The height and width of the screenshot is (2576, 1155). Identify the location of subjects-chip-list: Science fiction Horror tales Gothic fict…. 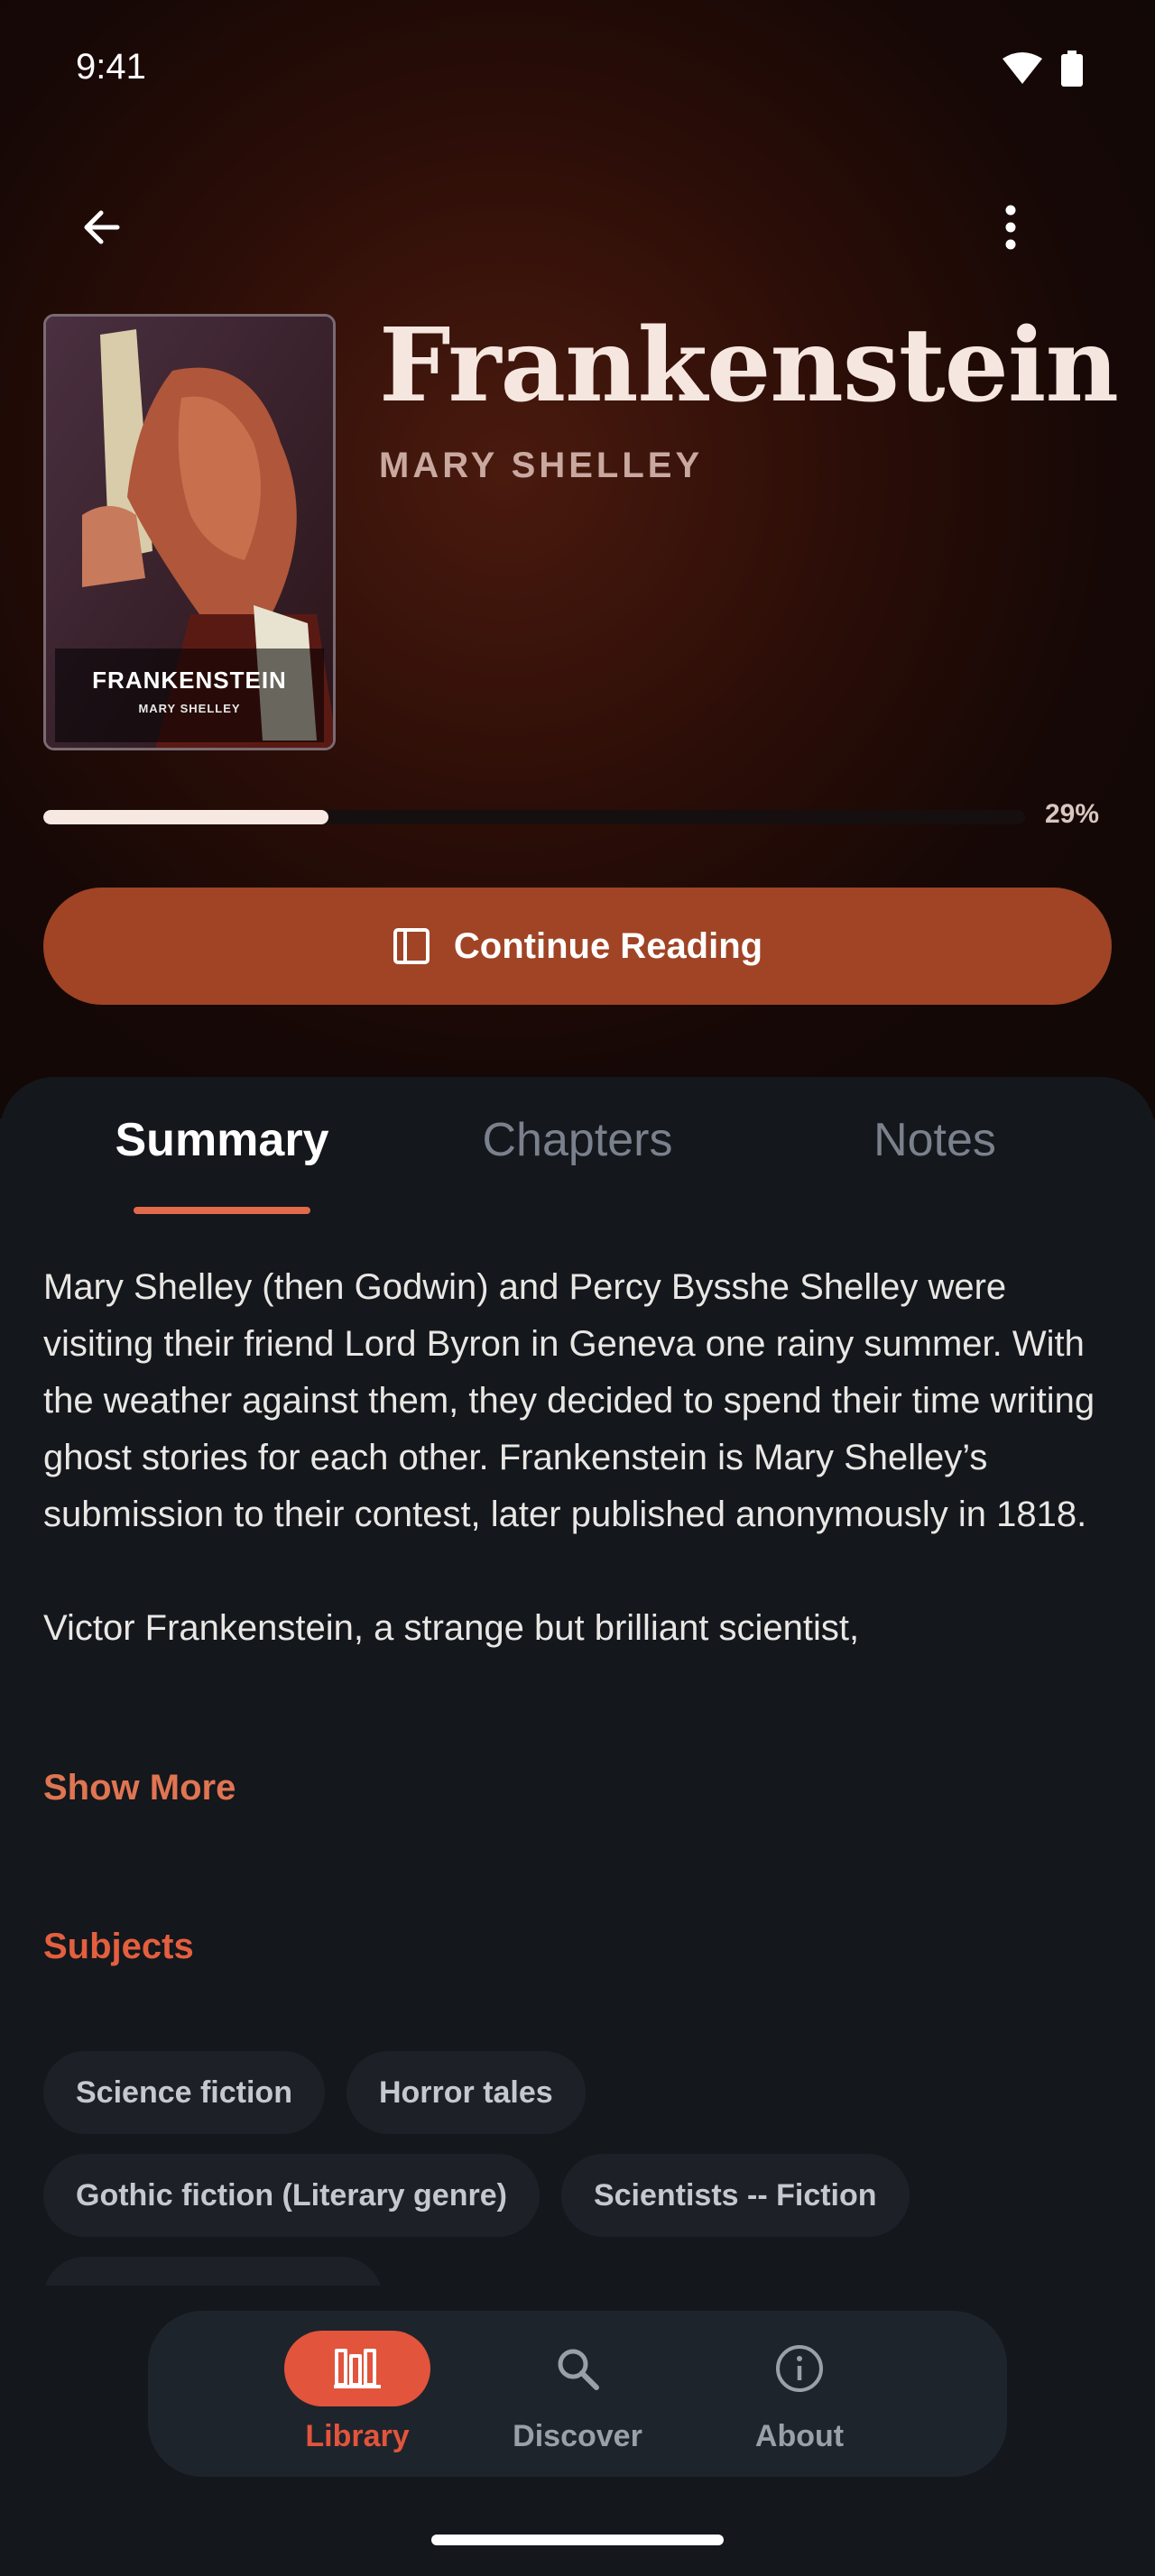
(580, 2168).